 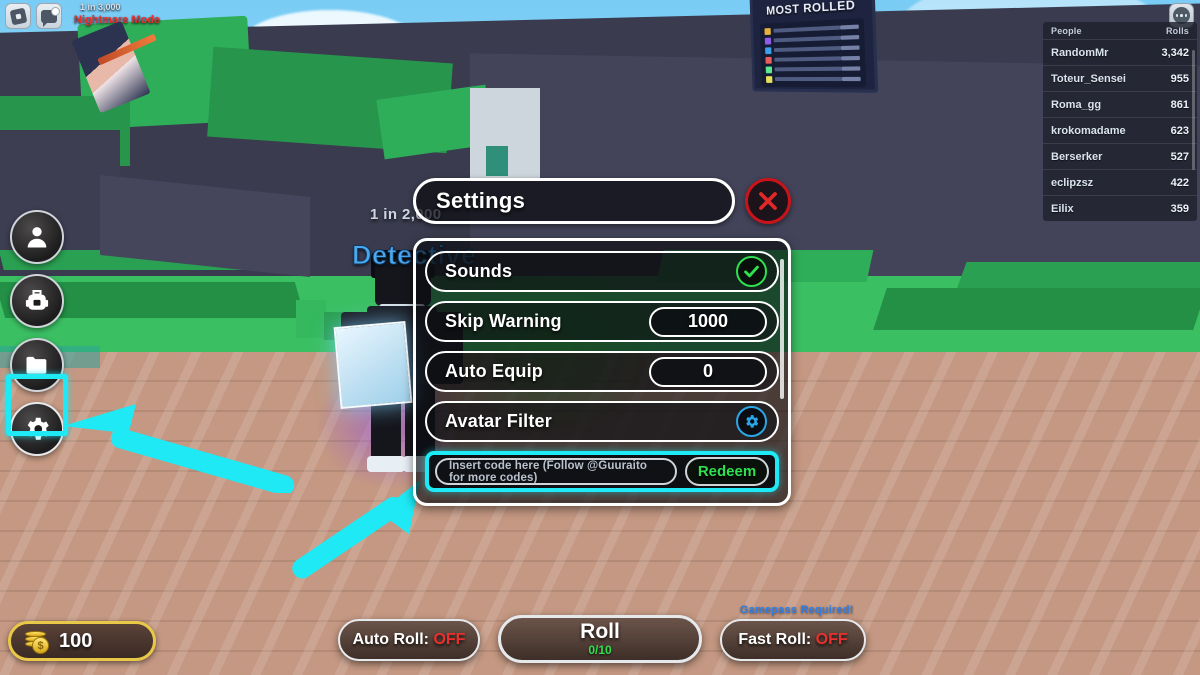 What do you see at coordinates (1179, 182) in the screenshot?
I see `player-rolls: 422` at bounding box center [1179, 182].